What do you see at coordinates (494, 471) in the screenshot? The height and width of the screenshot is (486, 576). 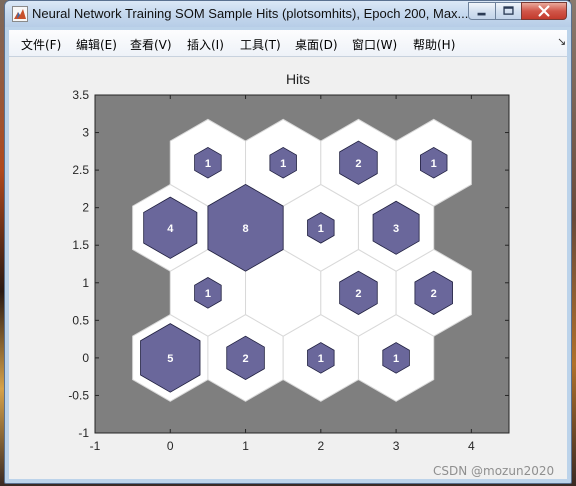 I see `watermark: CSDN @mozun2020` at bounding box center [494, 471].